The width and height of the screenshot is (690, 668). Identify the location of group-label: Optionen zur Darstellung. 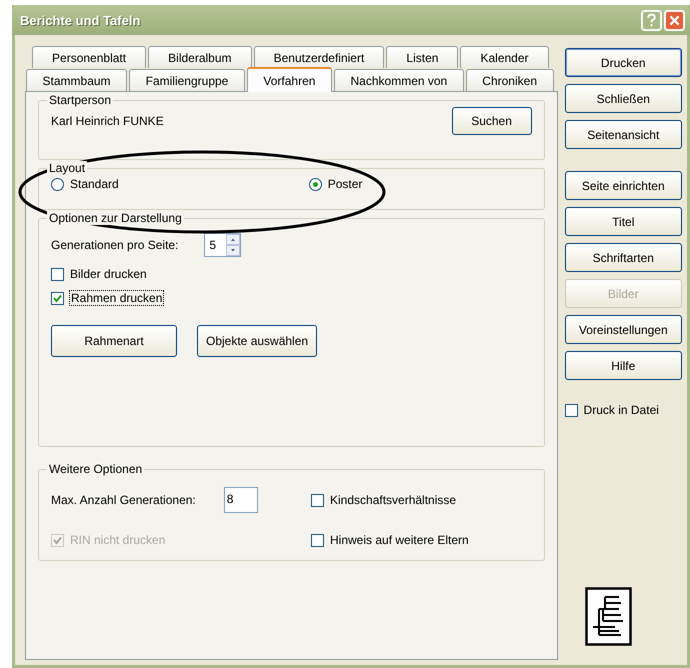
(115, 218).